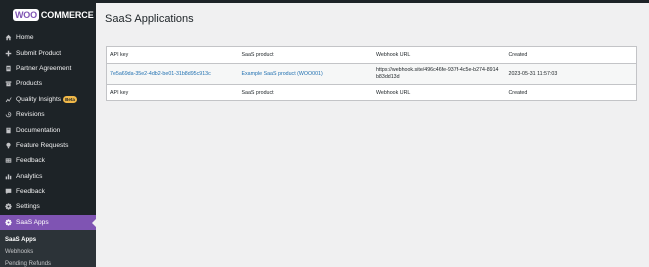 The height and width of the screenshot is (267, 649). Describe the element at coordinates (8, 53) in the screenshot. I see `plus-icon` at that location.